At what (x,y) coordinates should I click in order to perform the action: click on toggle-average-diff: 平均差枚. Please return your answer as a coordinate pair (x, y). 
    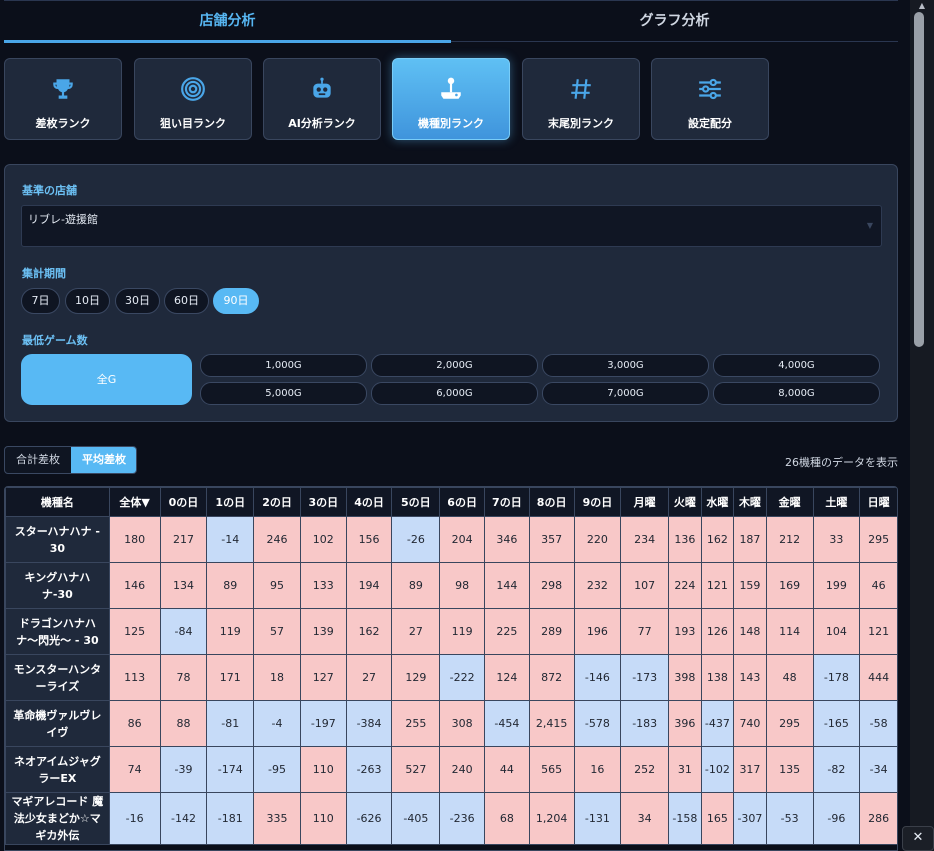
    Looking at the image, I should click on (103, 460).